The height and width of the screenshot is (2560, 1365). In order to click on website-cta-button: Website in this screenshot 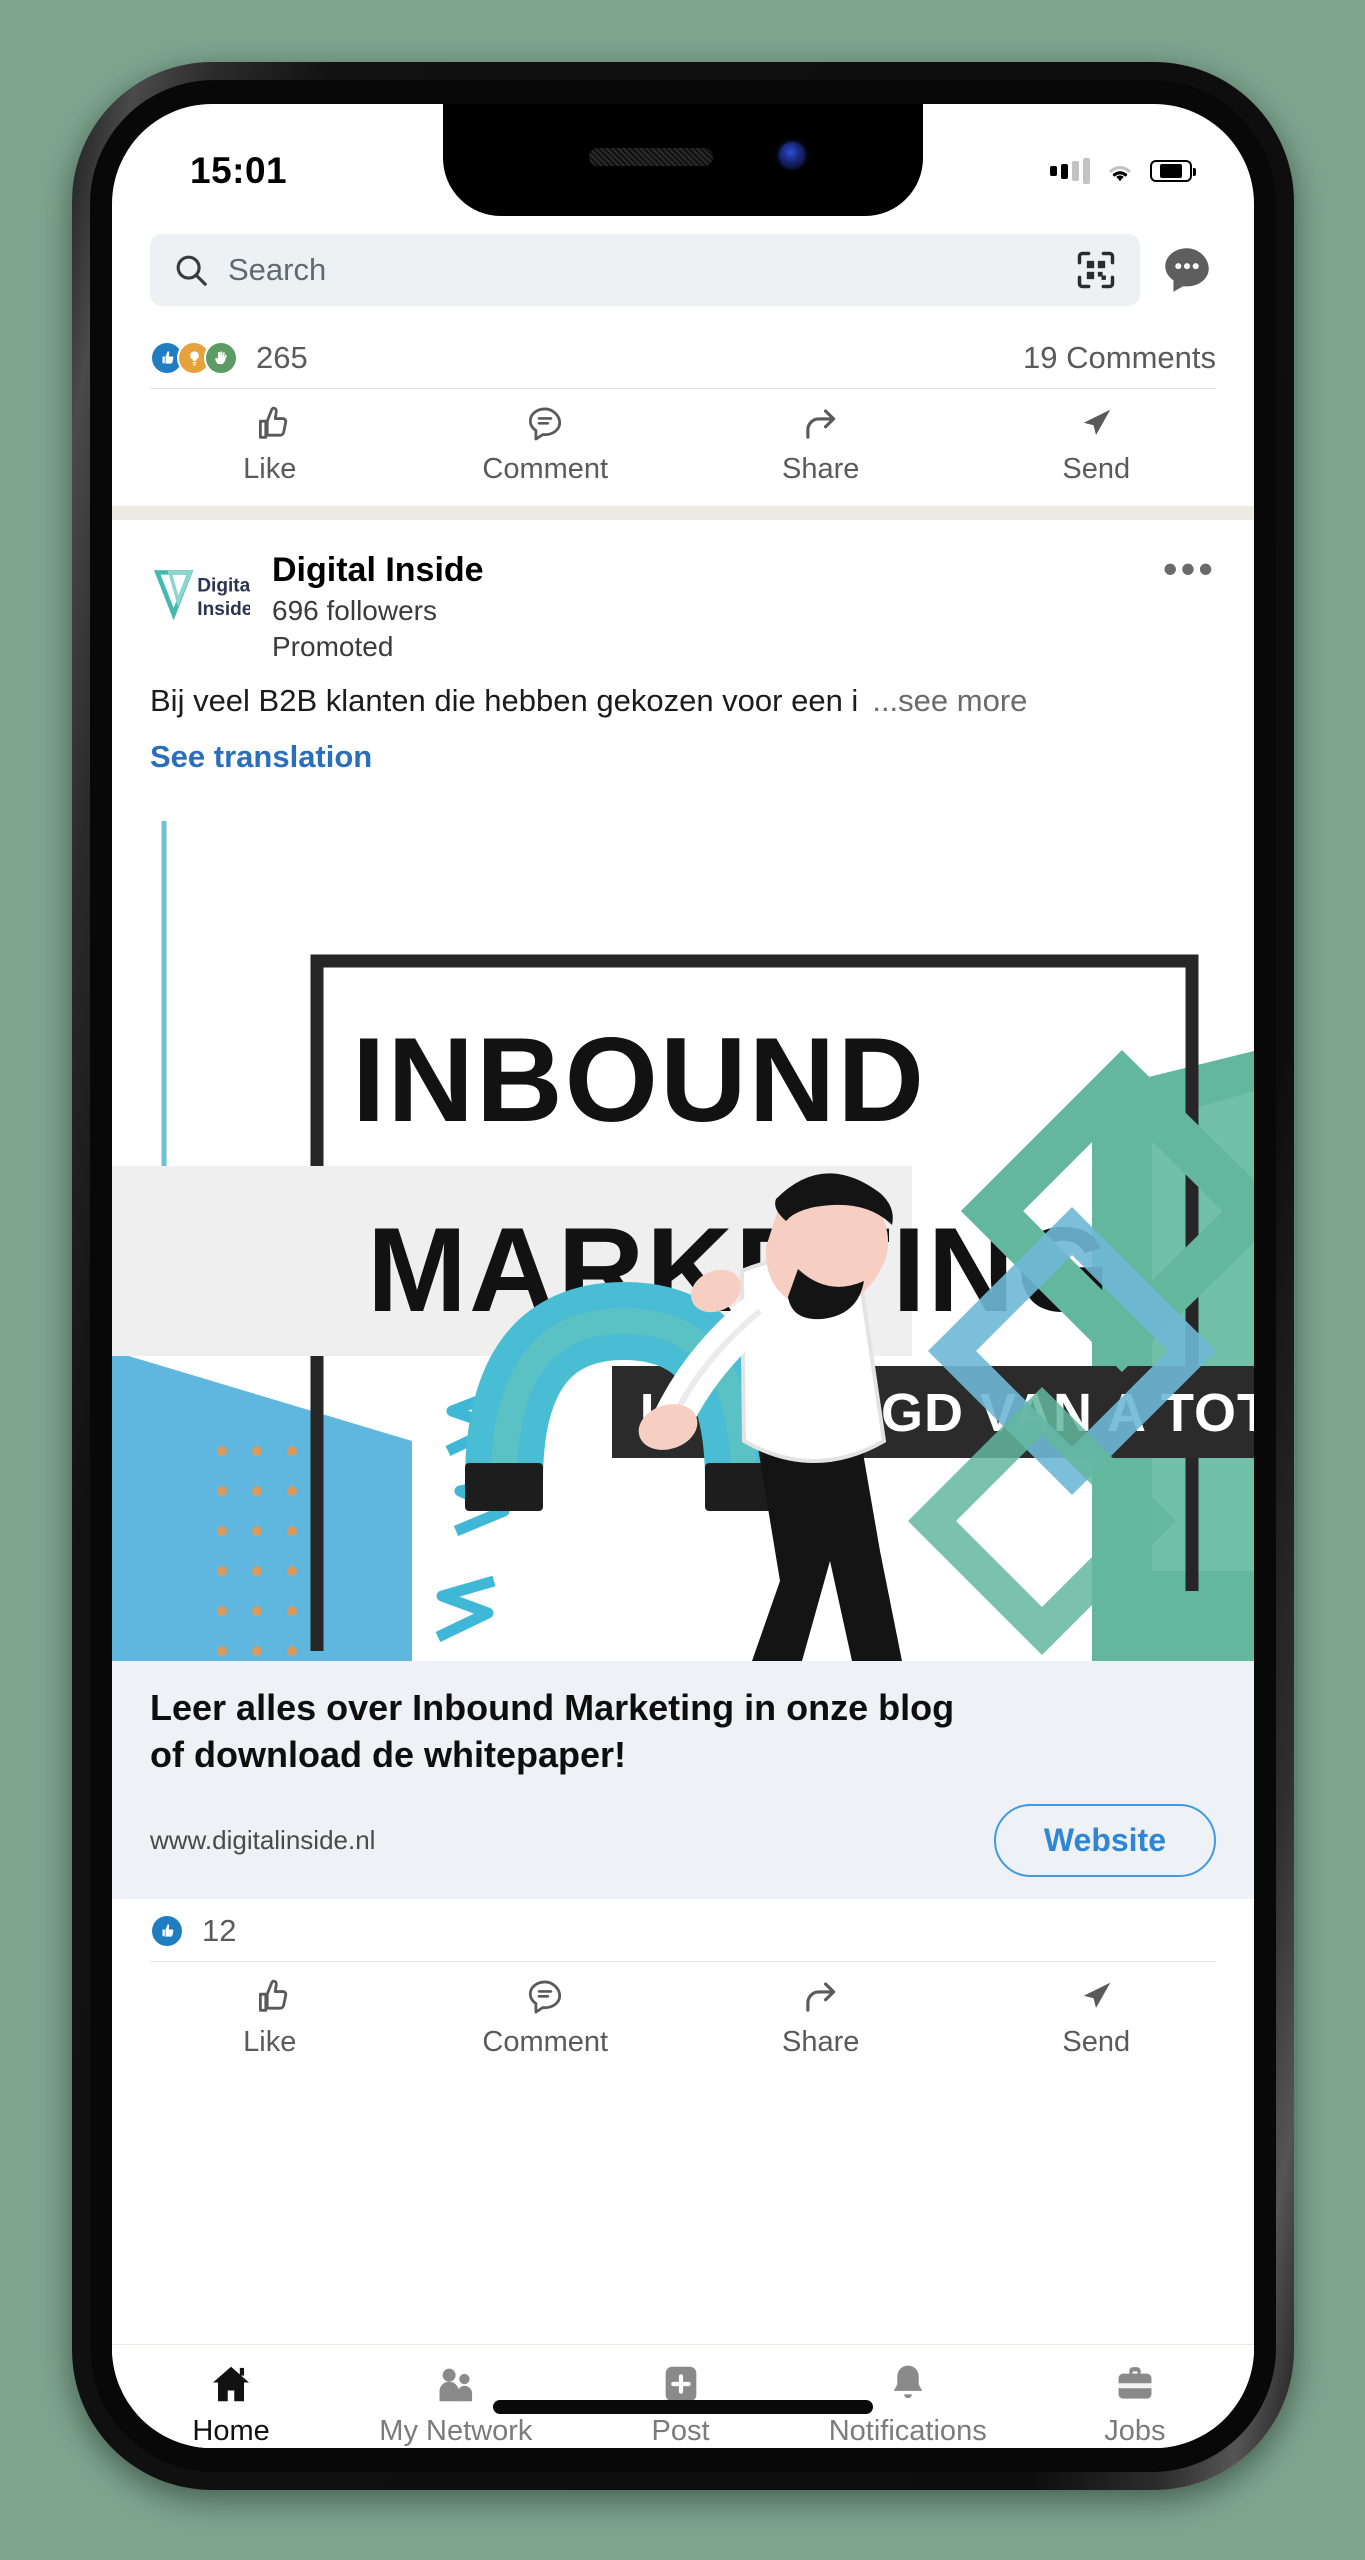, I will do `click(1104, 1841)`.